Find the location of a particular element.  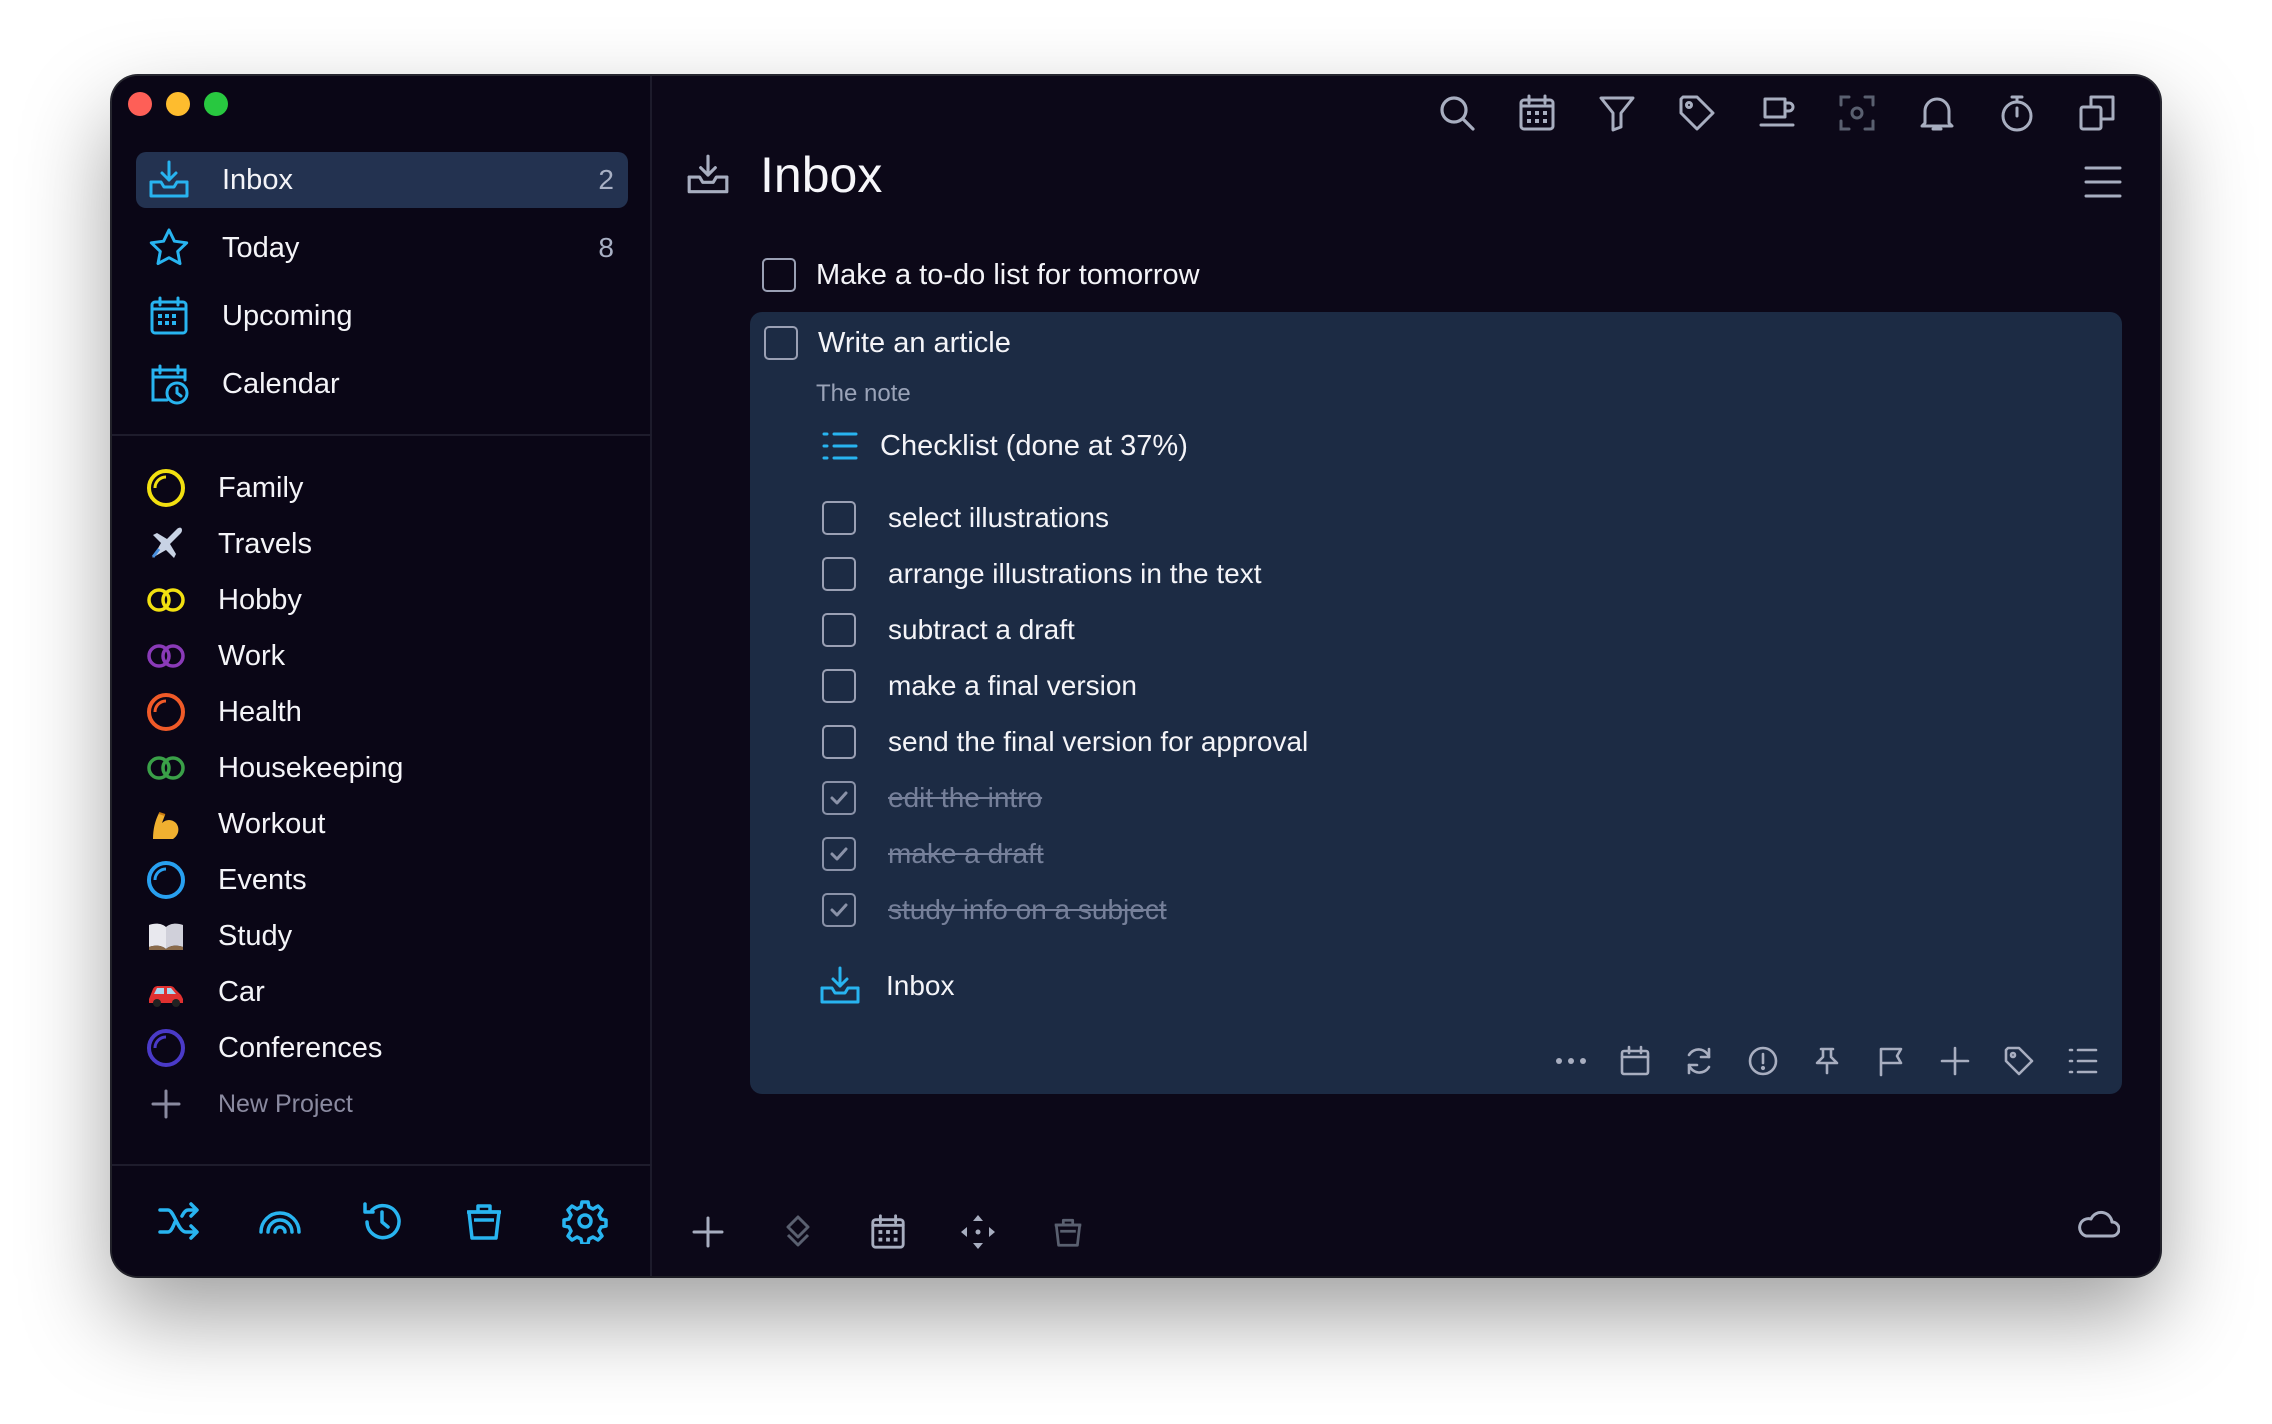

sidebar-item-inbox: Inbox 2 is located at coordinates (382, 180).